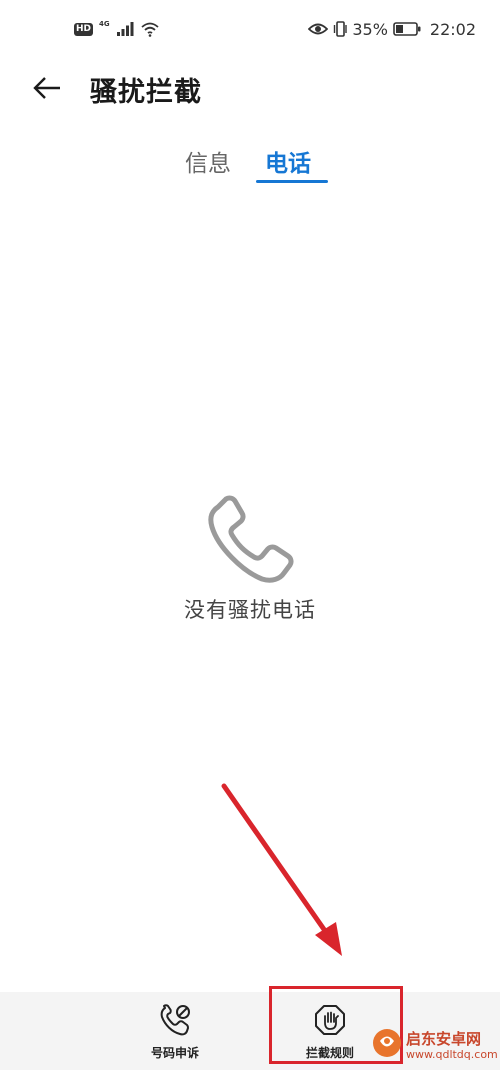 Image resolution: width=500 pixels, height=1070 pixels. I want to click on tab-bar: 信息 电话, so click(250, 165).